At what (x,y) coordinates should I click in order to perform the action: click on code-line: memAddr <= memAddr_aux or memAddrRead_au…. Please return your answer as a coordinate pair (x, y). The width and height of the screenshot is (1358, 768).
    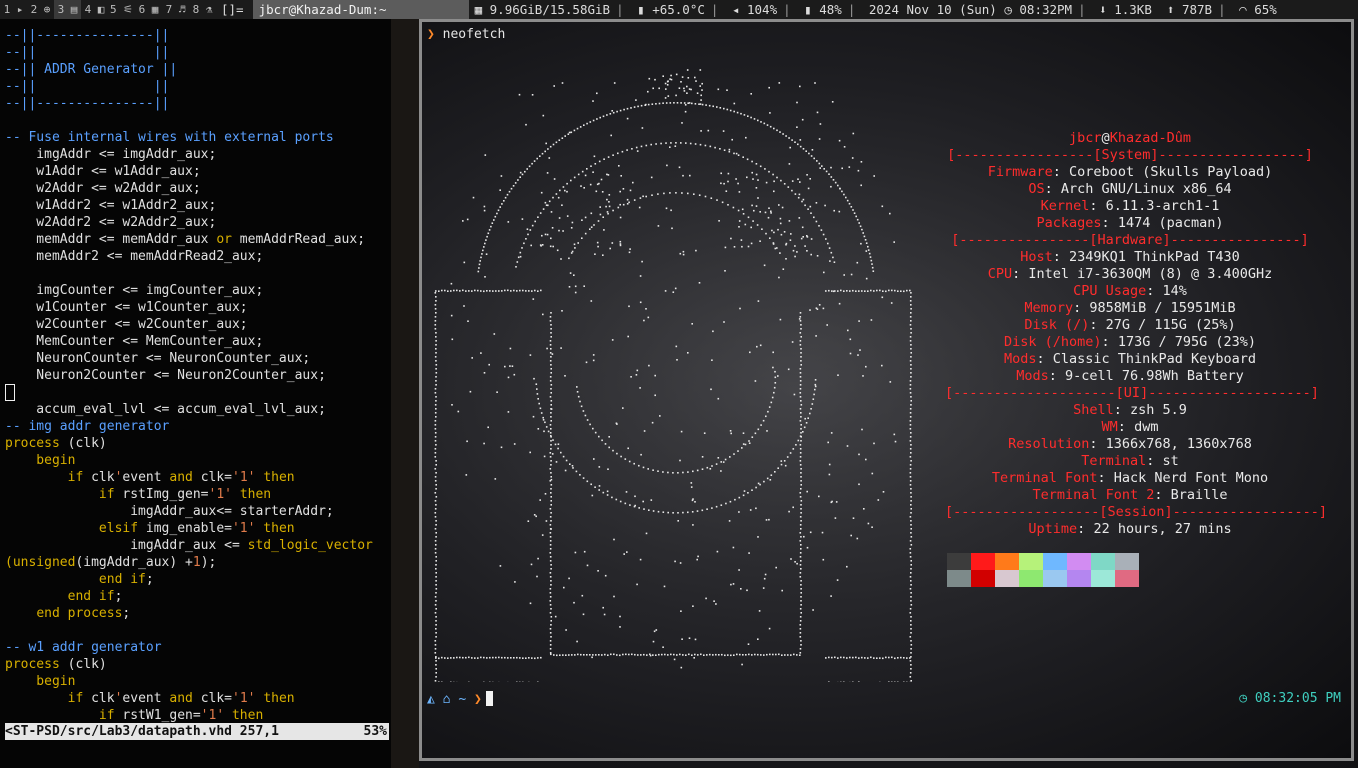
    Looking at the image, I should click on (198, 239).